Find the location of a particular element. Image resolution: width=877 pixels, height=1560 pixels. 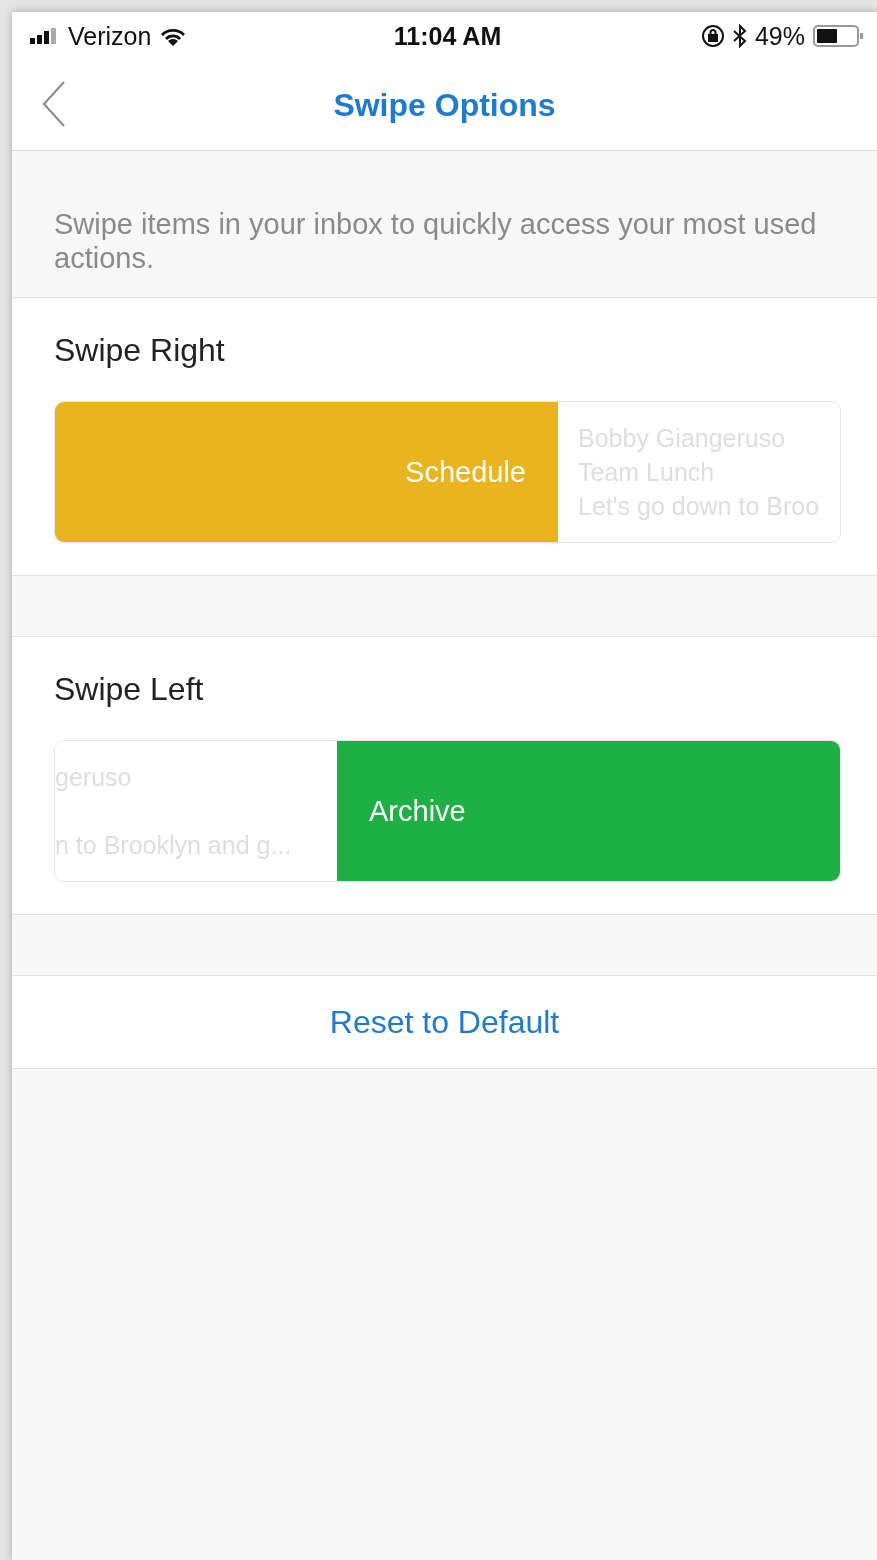

action-label: Schedule is located at coordinates (465, 472).